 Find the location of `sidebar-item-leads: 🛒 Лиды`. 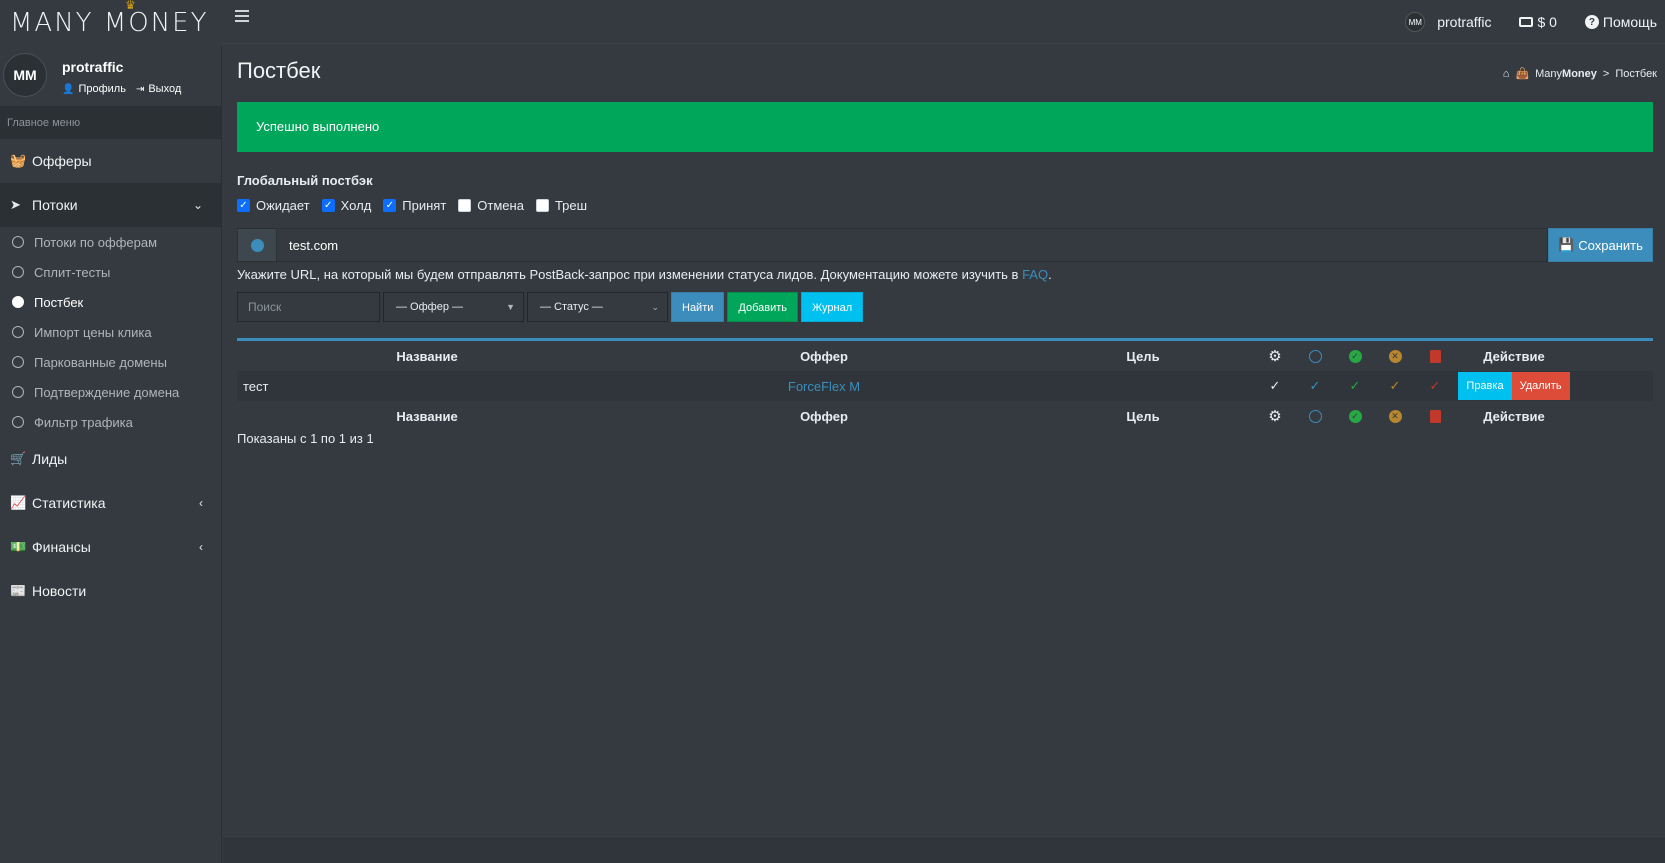

sidebar-item-leads: 🛒 Лиды is located at coordinates (110, 459).